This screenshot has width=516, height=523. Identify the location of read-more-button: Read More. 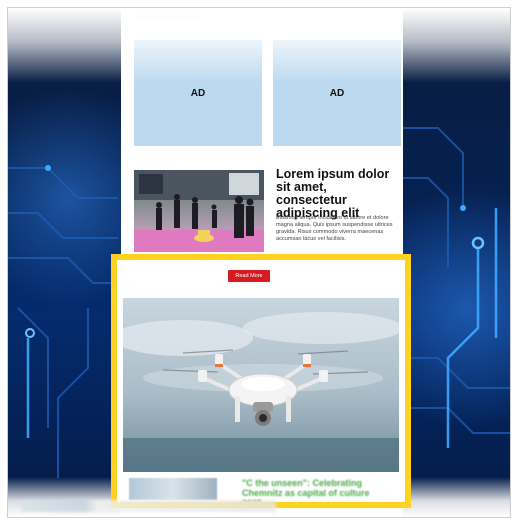
(249, 276).